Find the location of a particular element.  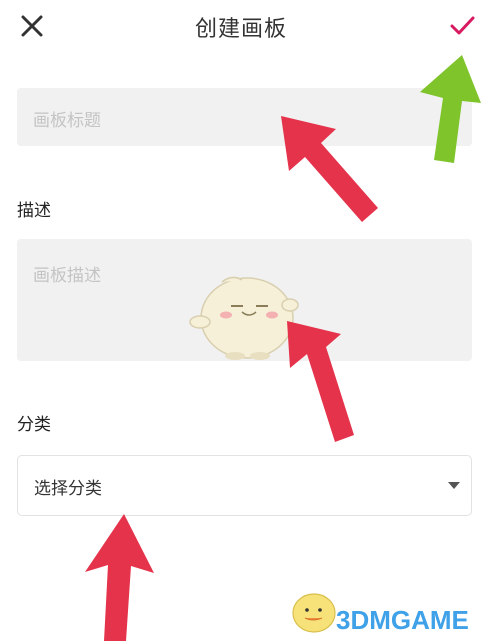

description-label: 描述 is located at coordinates (34, 211).